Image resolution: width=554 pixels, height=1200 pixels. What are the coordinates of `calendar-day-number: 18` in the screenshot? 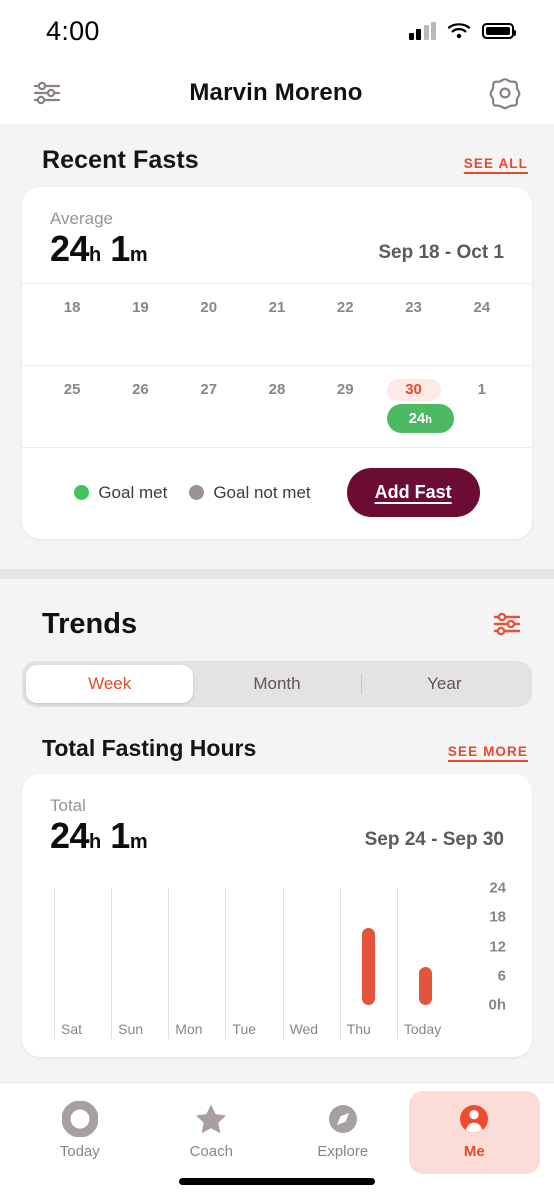 It's located at (72, 307).